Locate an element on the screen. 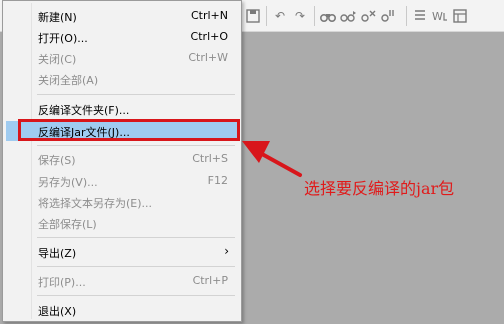 The height and width of the screenshot is (324, 504). menu-item-close: 关闭(C) Ctrl+W is located at coordinates (122, 58).